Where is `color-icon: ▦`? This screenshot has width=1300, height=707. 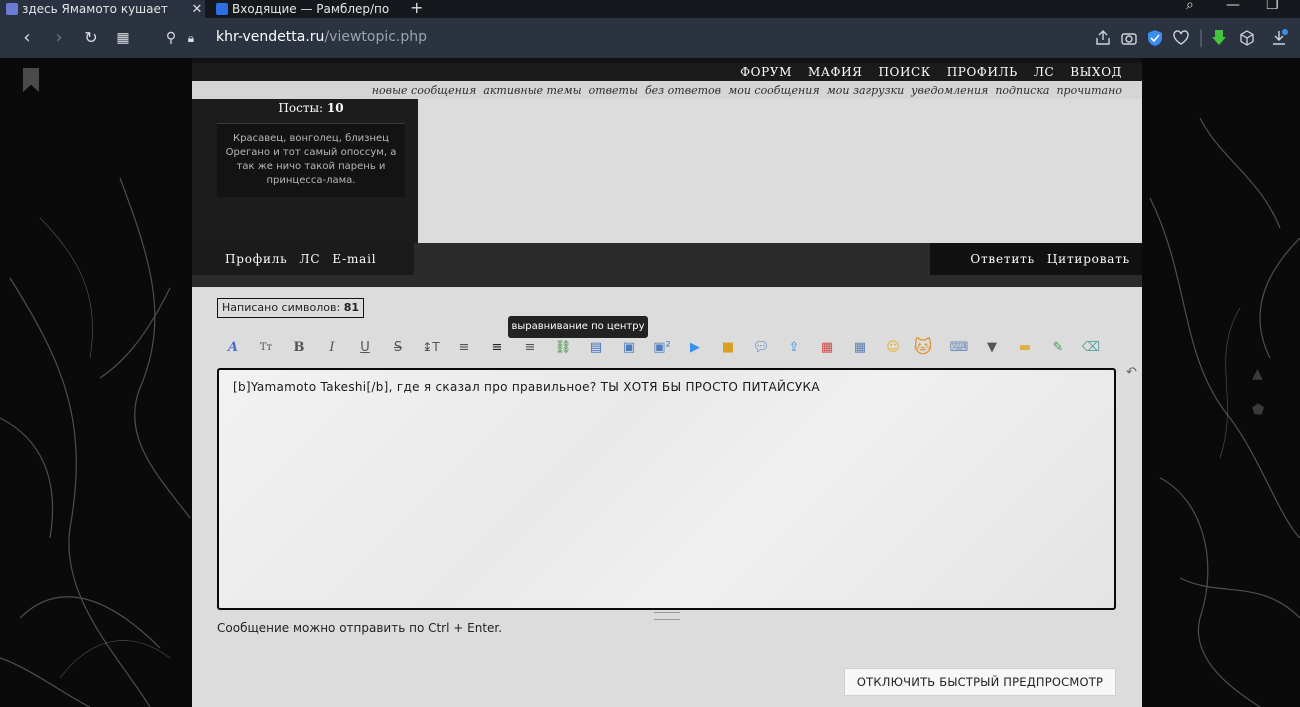
color-icon: ▦ is located at coordinates (827, 347).